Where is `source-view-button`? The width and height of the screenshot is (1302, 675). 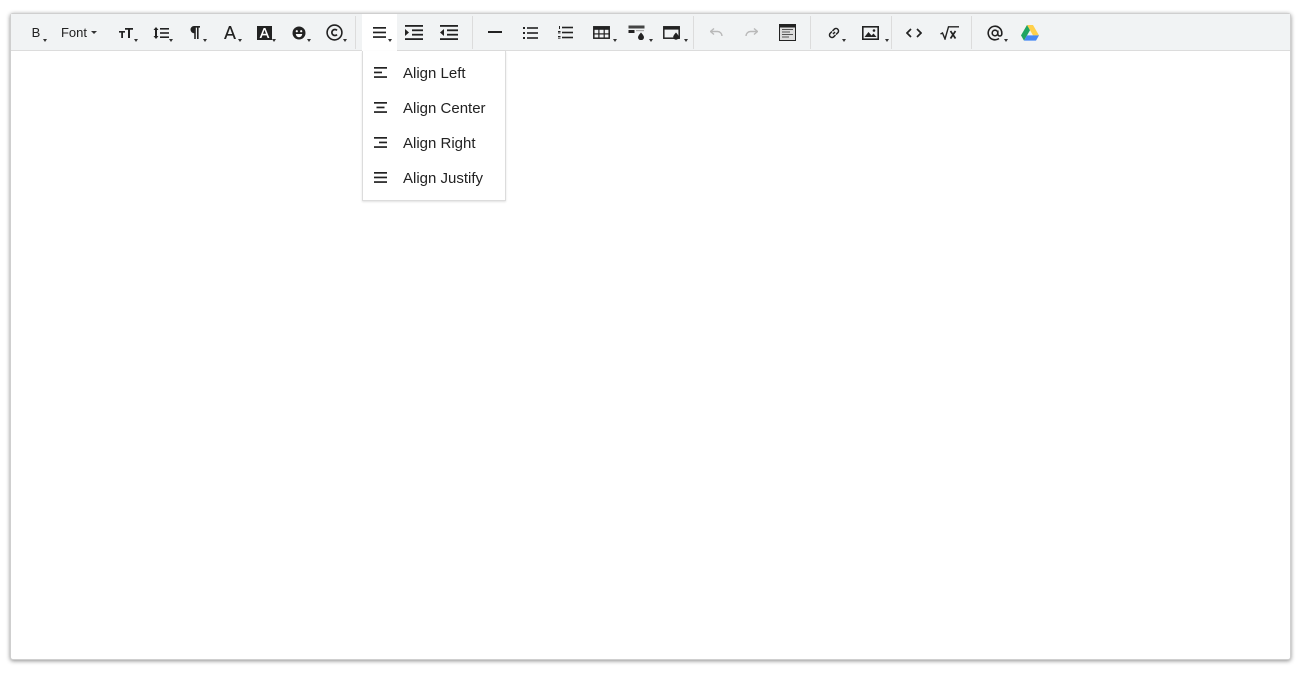
source-view-button is located at coordinates (787, 32).